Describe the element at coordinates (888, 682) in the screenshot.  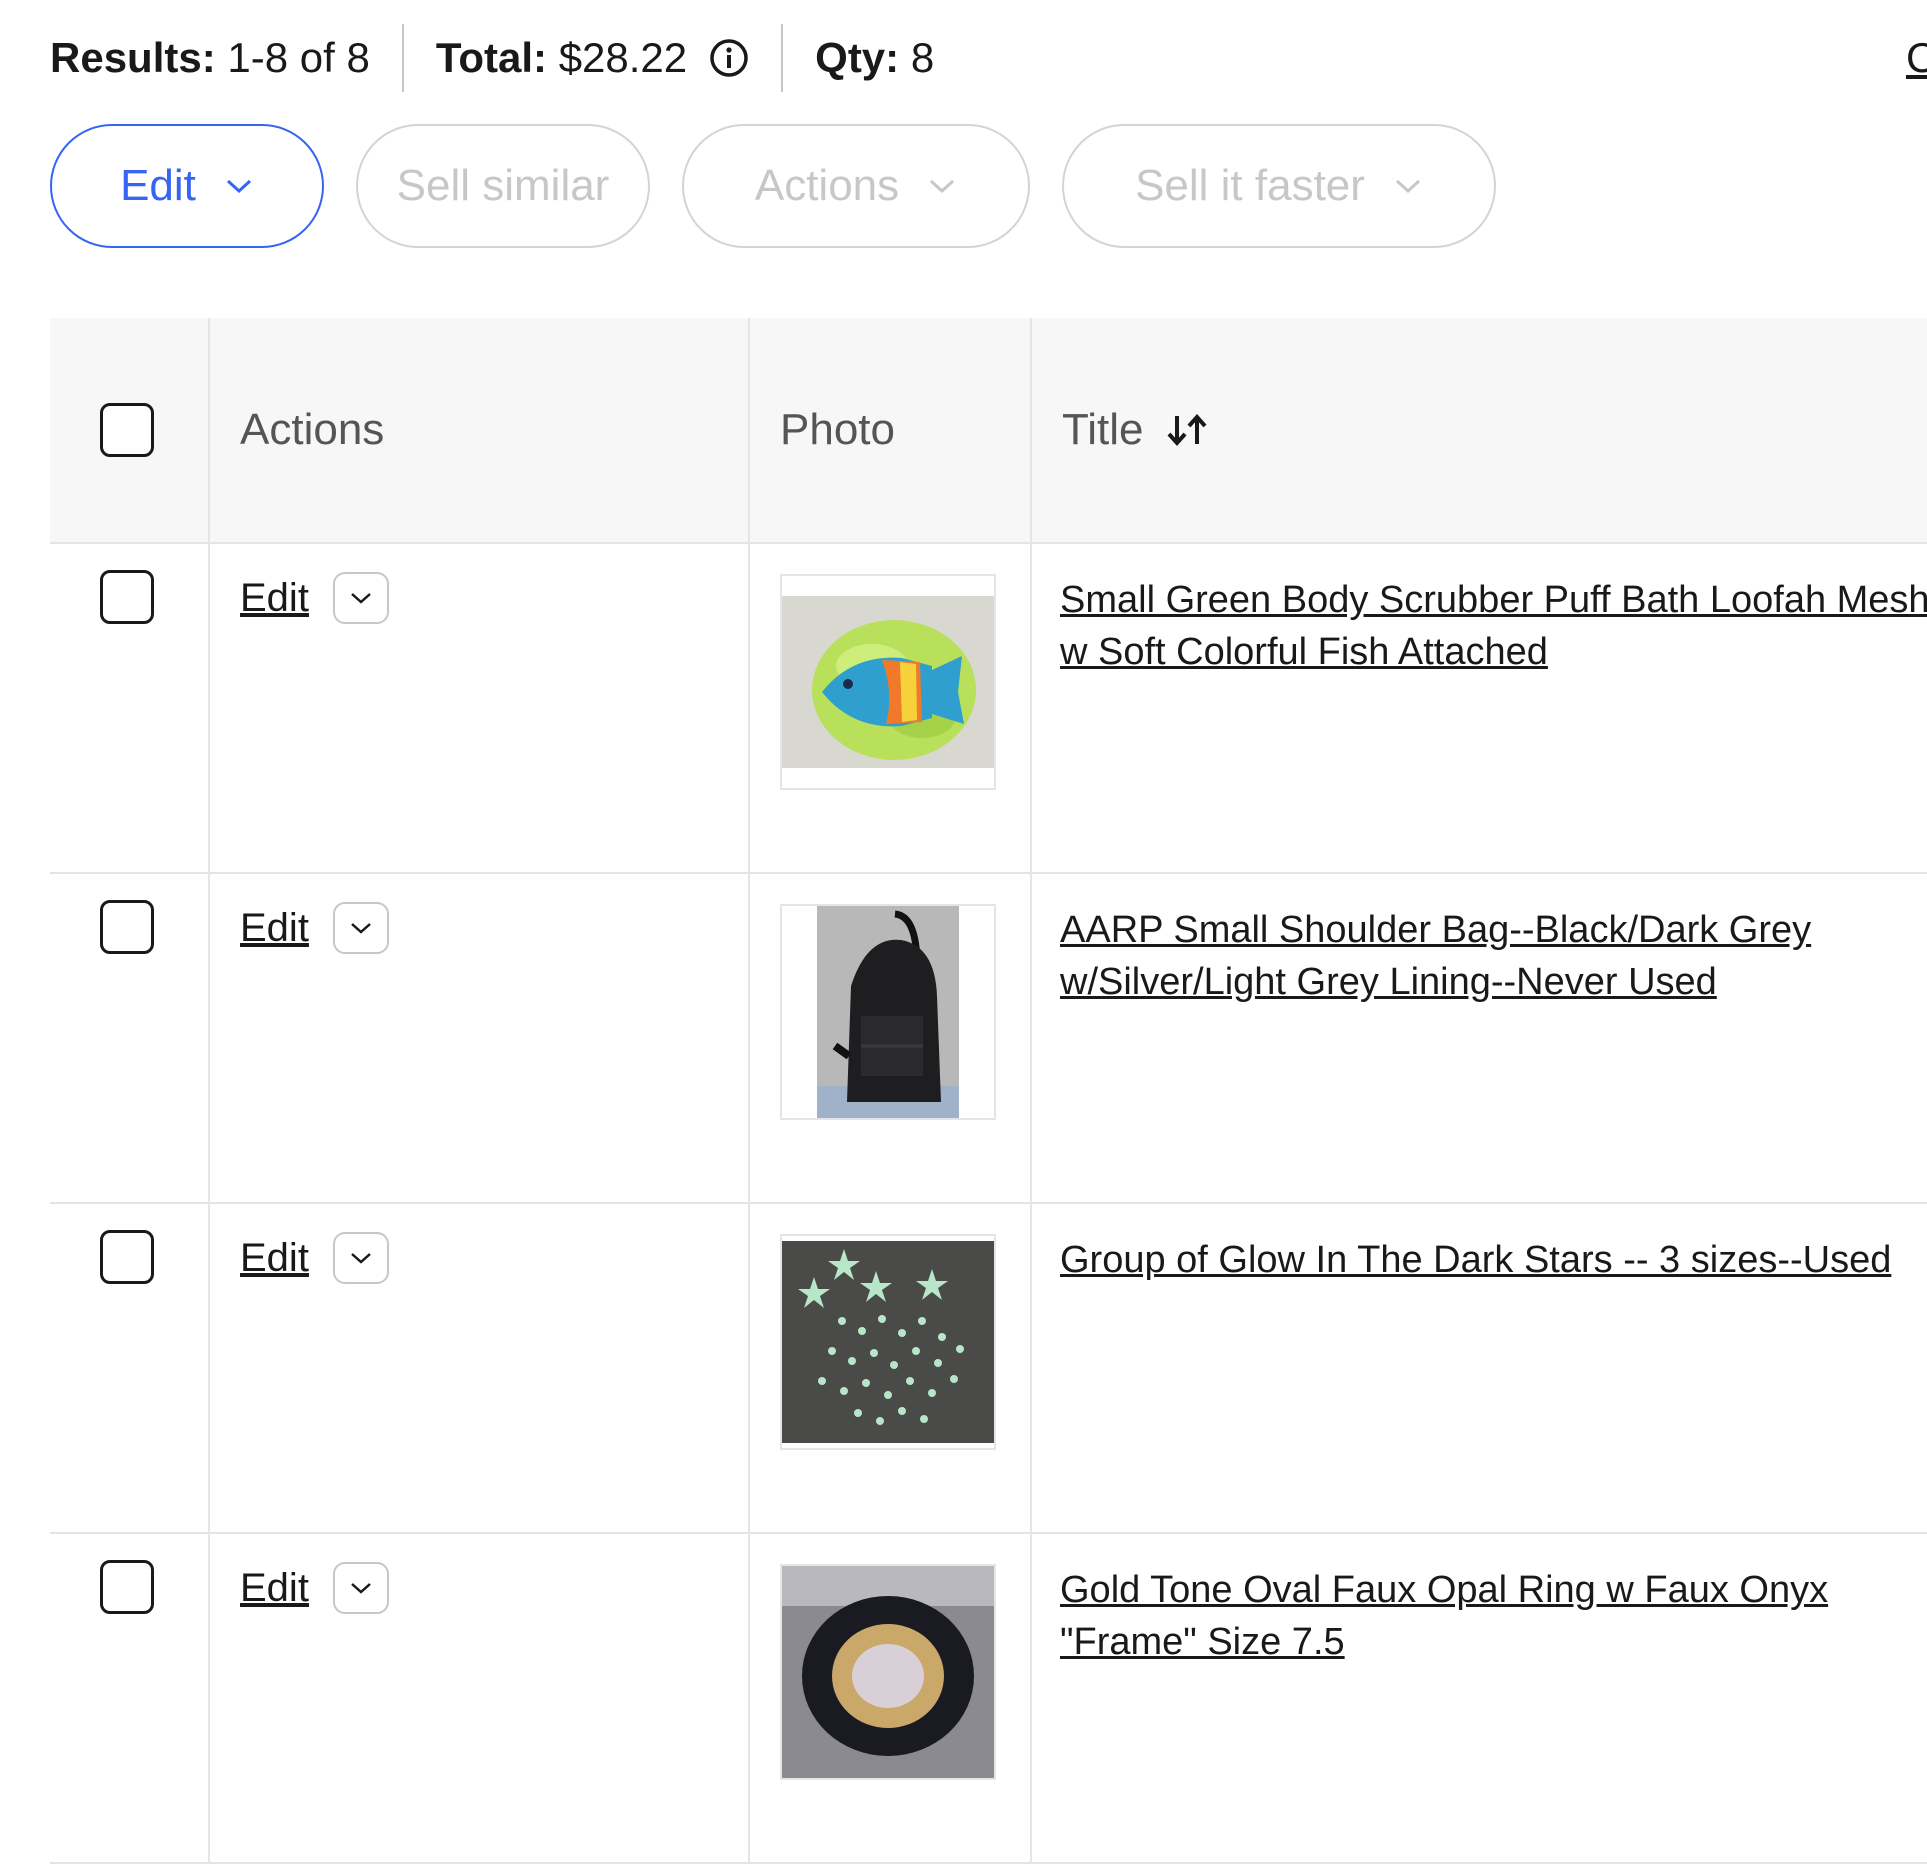
I see `fish-loofah-photo` at that location.